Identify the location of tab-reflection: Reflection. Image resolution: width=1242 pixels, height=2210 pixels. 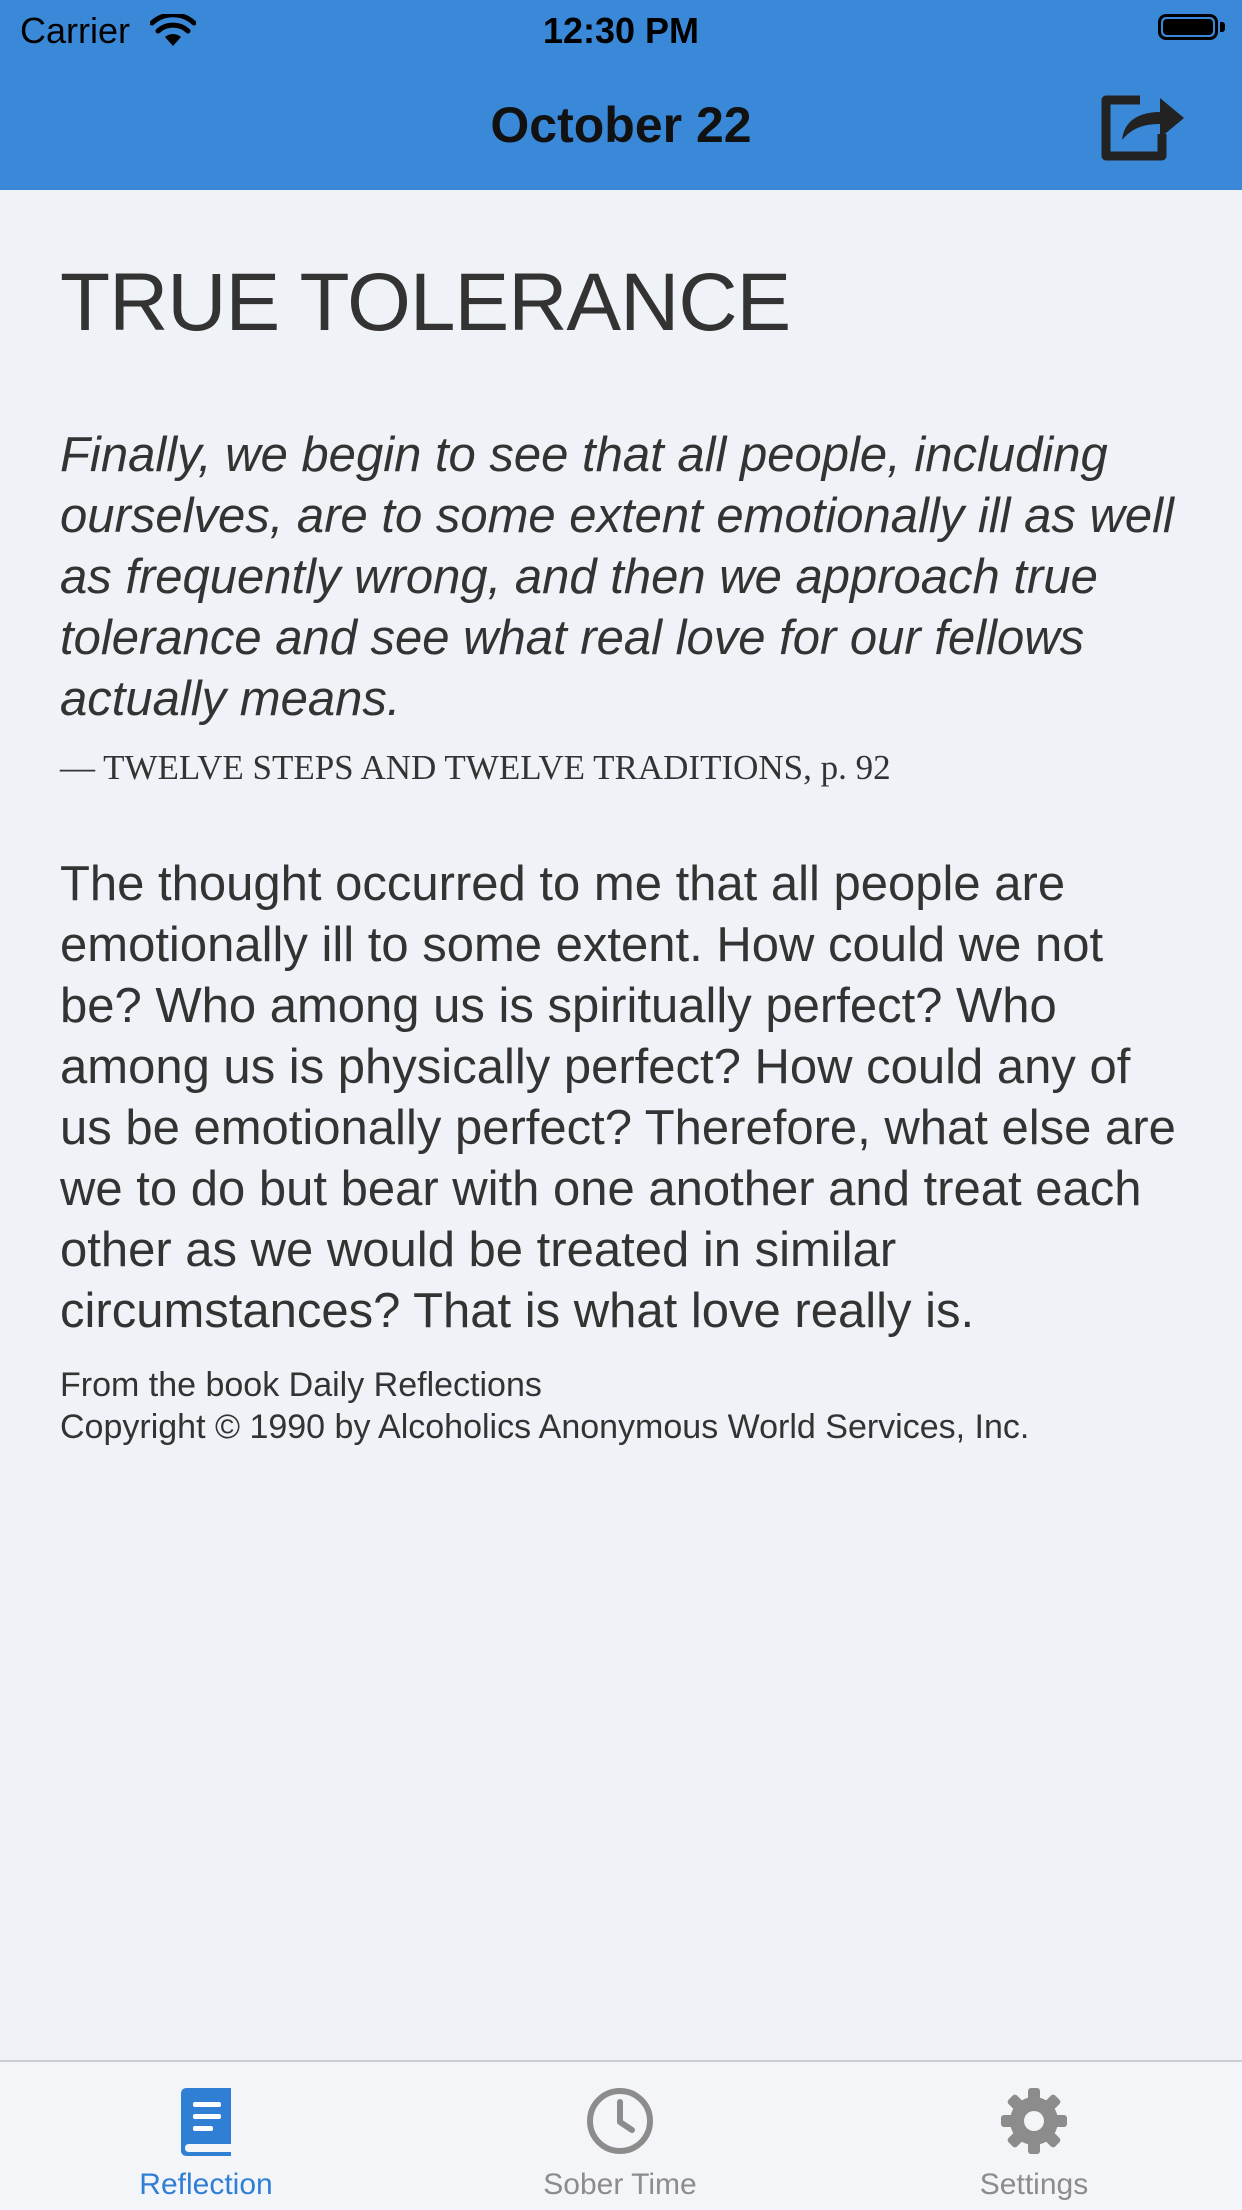
(206, 2136).